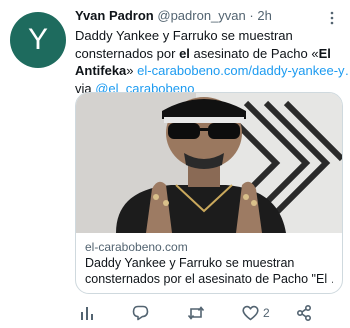  I want to click on more-icon, so click(332, 18).